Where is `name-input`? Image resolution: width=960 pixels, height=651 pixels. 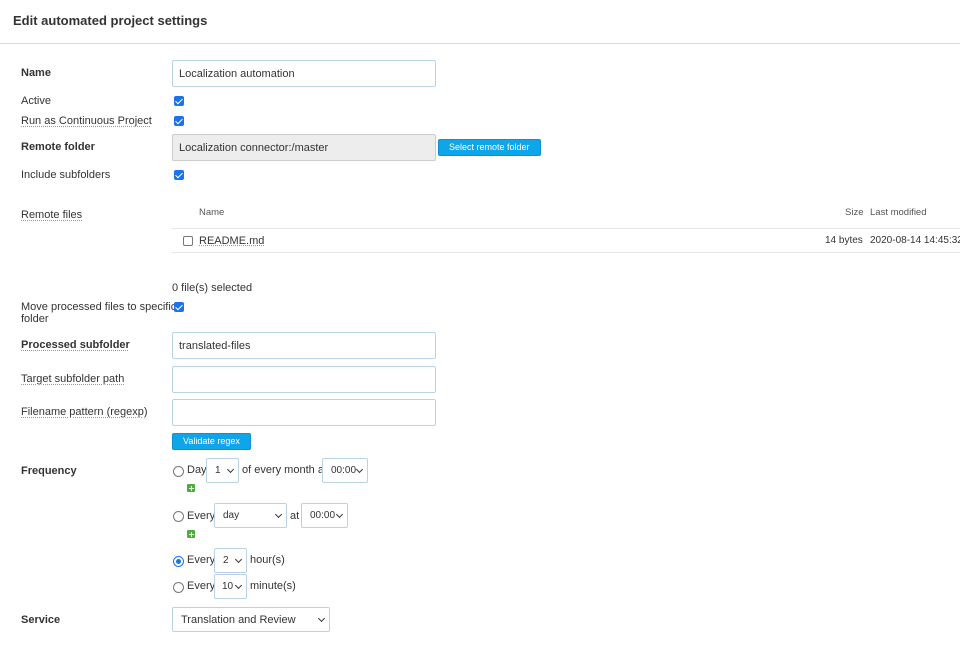 name-input is located at coordinates (304, 73).